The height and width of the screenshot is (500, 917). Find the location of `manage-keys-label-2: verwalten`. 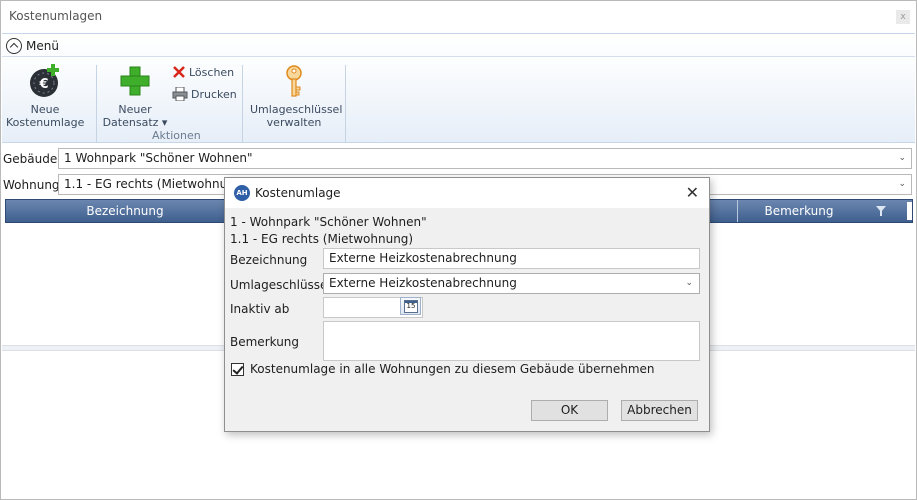

manage-keys-label-2: verwalten is located at coordinates (294, 122).